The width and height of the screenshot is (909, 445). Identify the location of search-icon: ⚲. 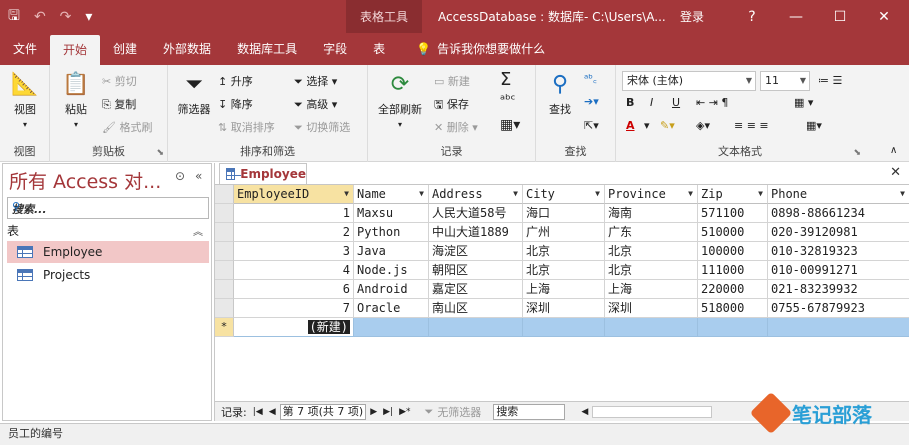
(108, 206).